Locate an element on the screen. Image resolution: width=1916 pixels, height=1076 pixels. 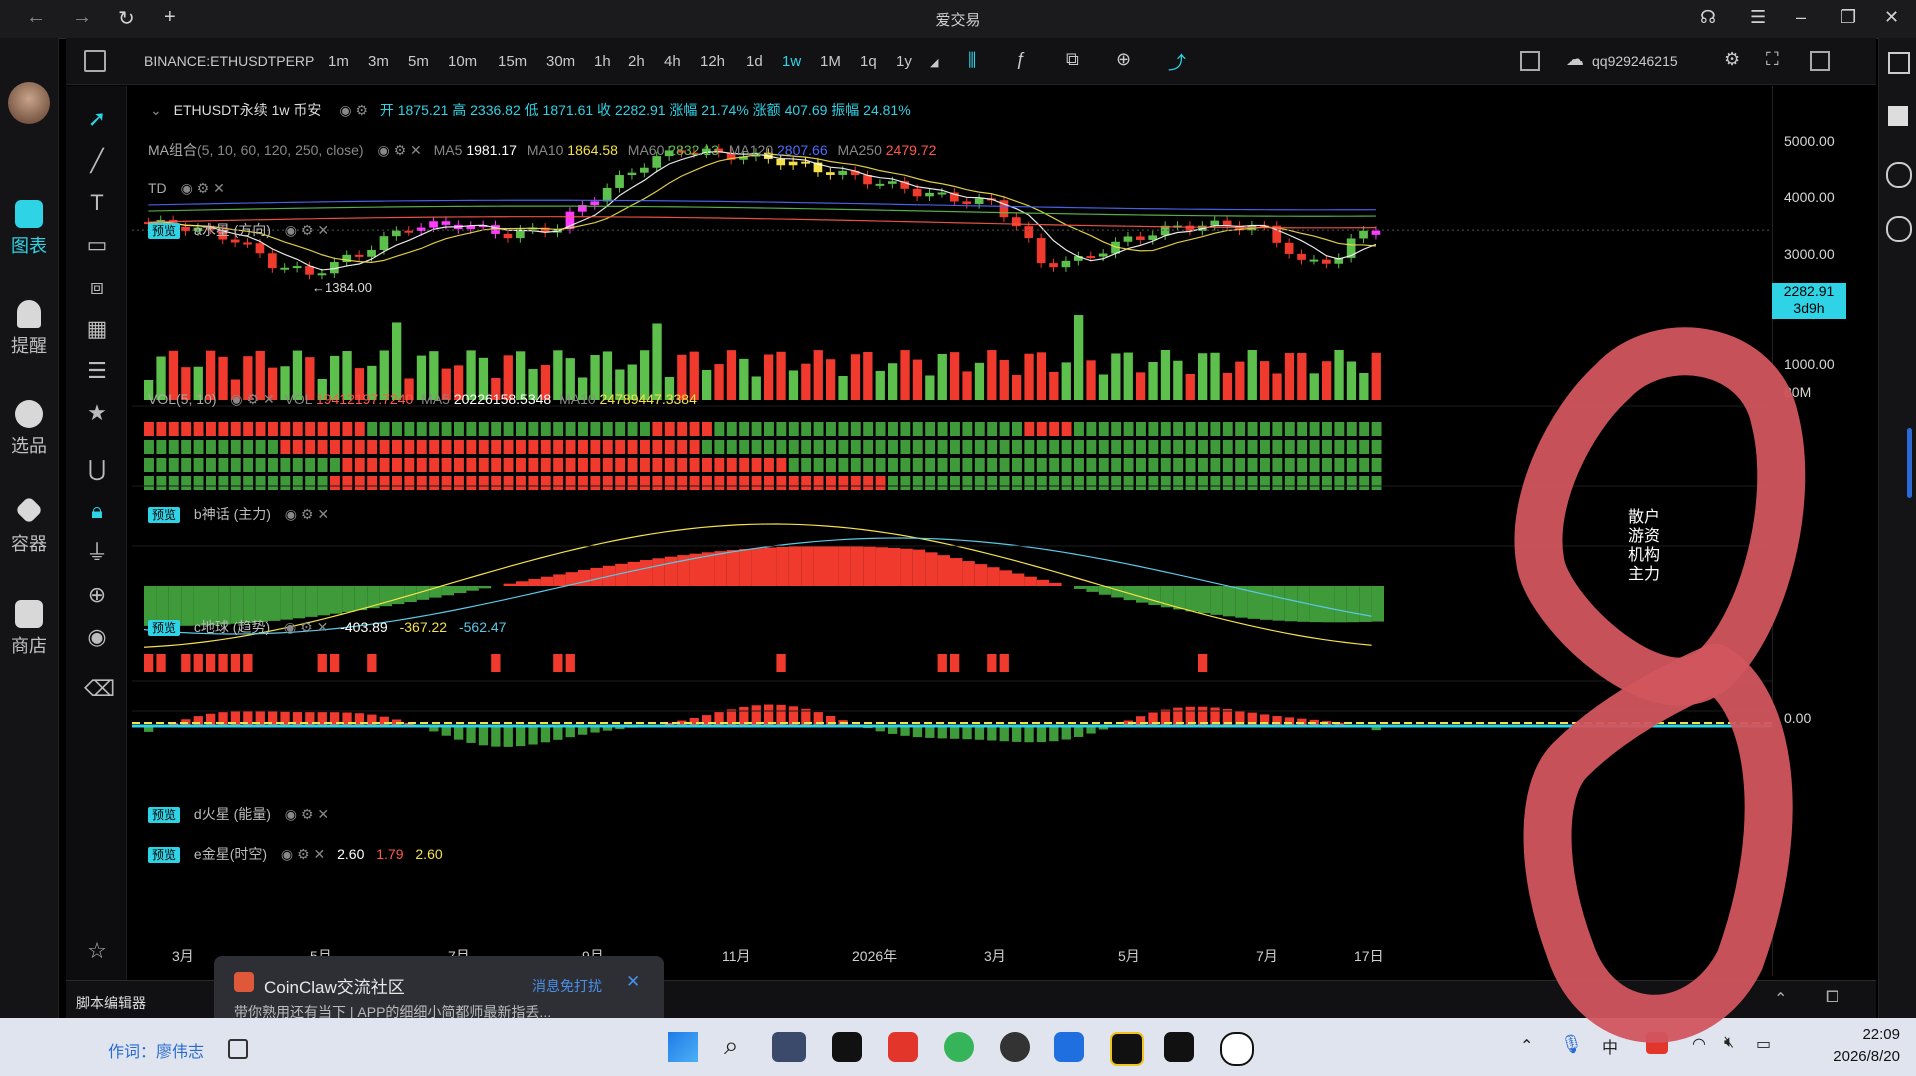
price-scale is located at coordinates (1824, 531).